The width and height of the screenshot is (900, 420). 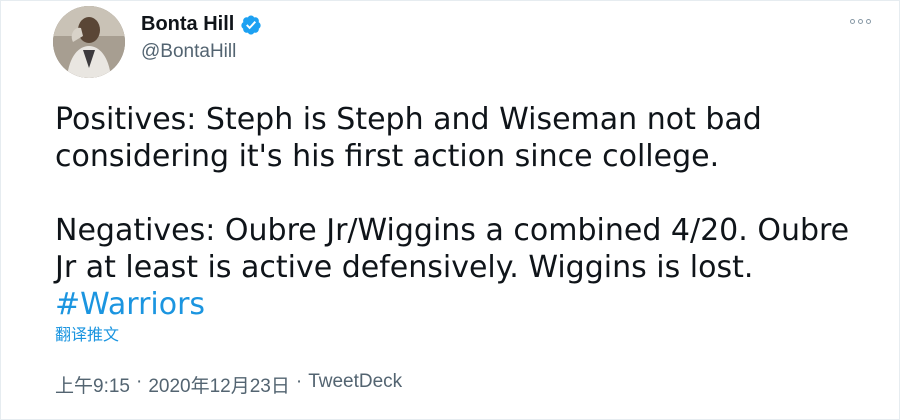 What do you see at coordinates (130, 304) in the screenshot?
I see `hashtag-link: #Warriors` at bounding box center [130, 304].